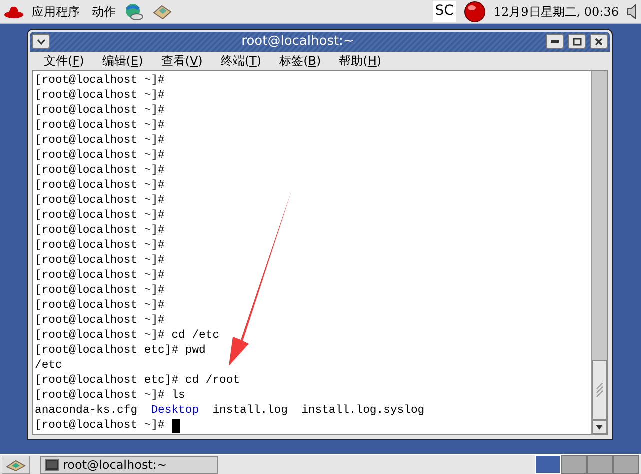 This screenshot has width=641, height=474. What do you see at coordinates (56, 11) in the screenshot?
I see `panel-menu: 应用程序` at bounding box center [56, 11].